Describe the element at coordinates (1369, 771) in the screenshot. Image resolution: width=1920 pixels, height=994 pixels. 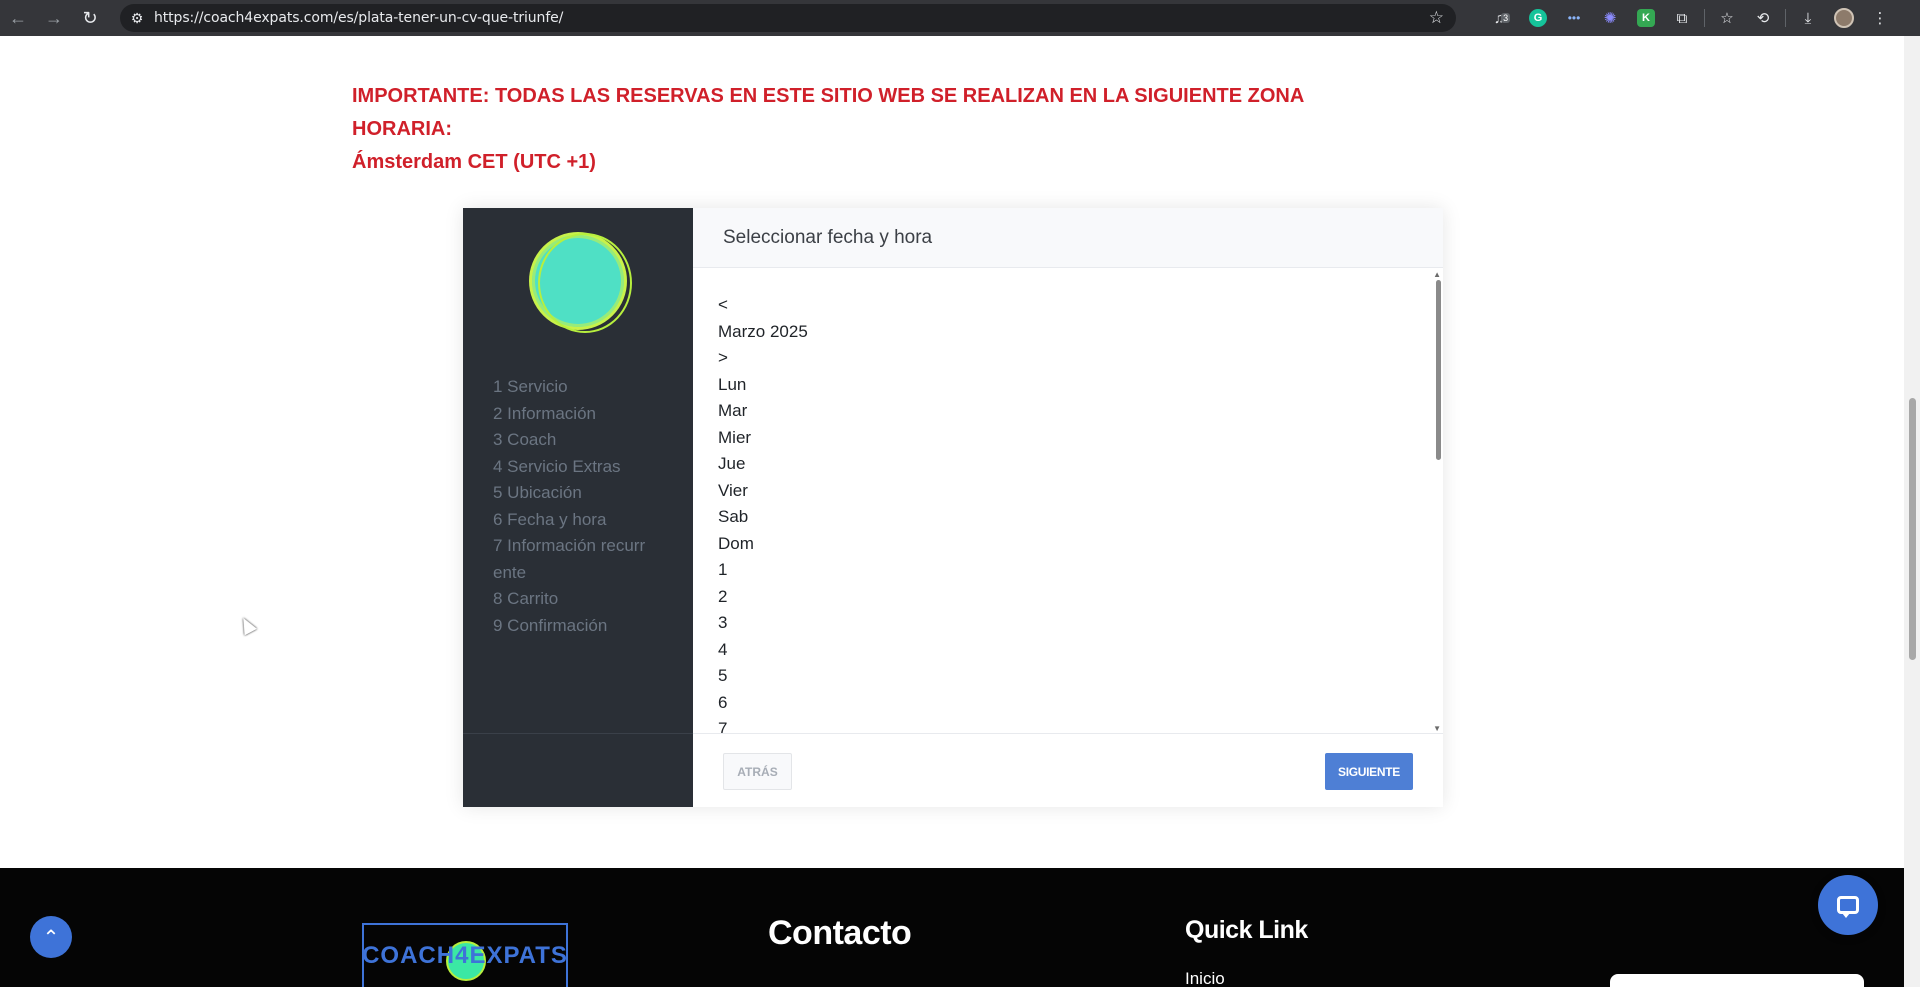
I see `next-button: SIGUIENTE` at that location.